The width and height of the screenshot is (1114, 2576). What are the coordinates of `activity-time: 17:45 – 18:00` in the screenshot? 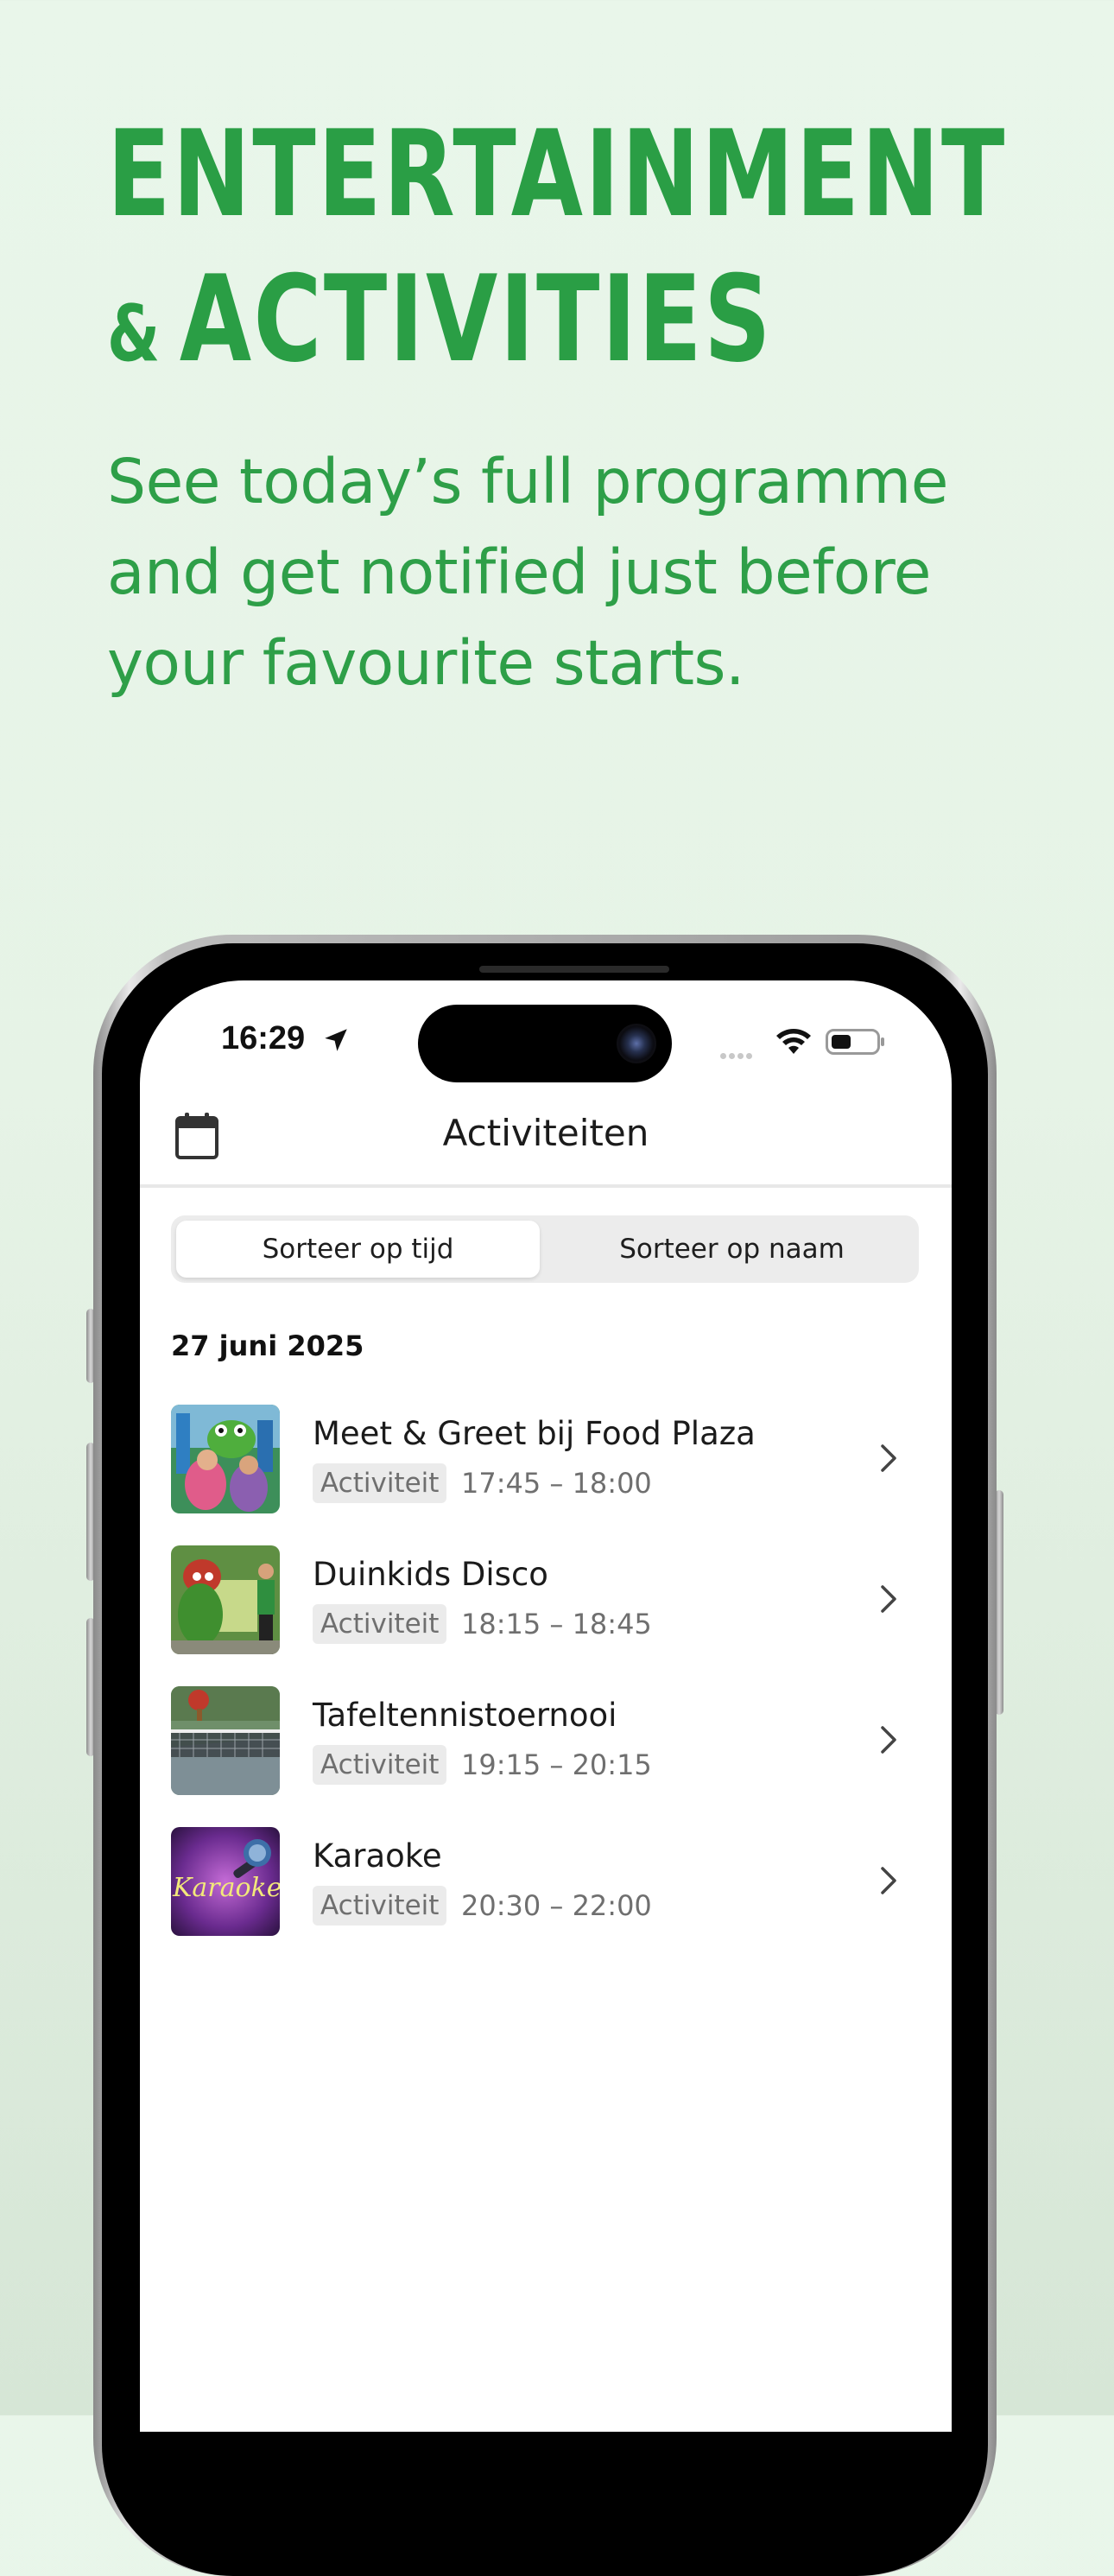 It's located at (556, 1483).